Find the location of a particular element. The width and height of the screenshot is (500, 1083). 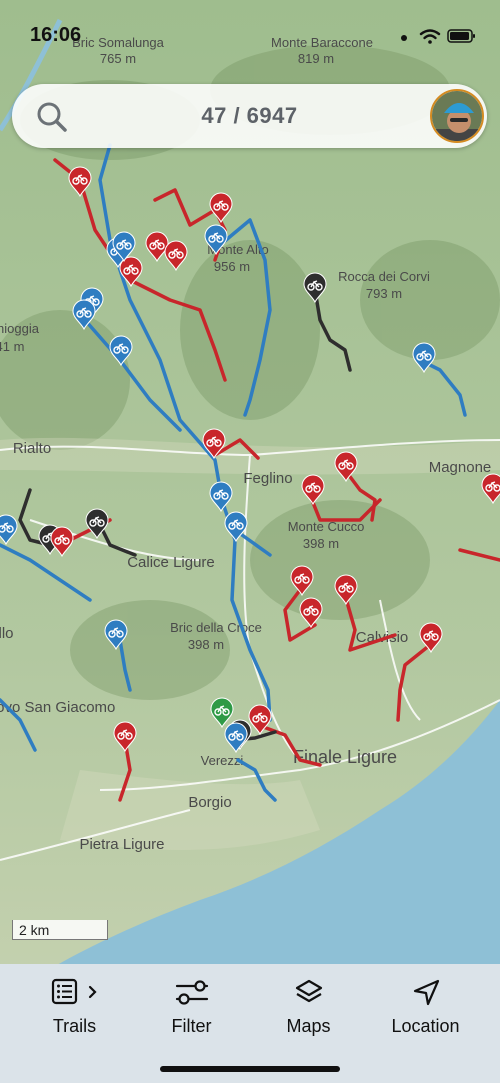

tab-maps: Maps is located at coordinates (308, 1011).